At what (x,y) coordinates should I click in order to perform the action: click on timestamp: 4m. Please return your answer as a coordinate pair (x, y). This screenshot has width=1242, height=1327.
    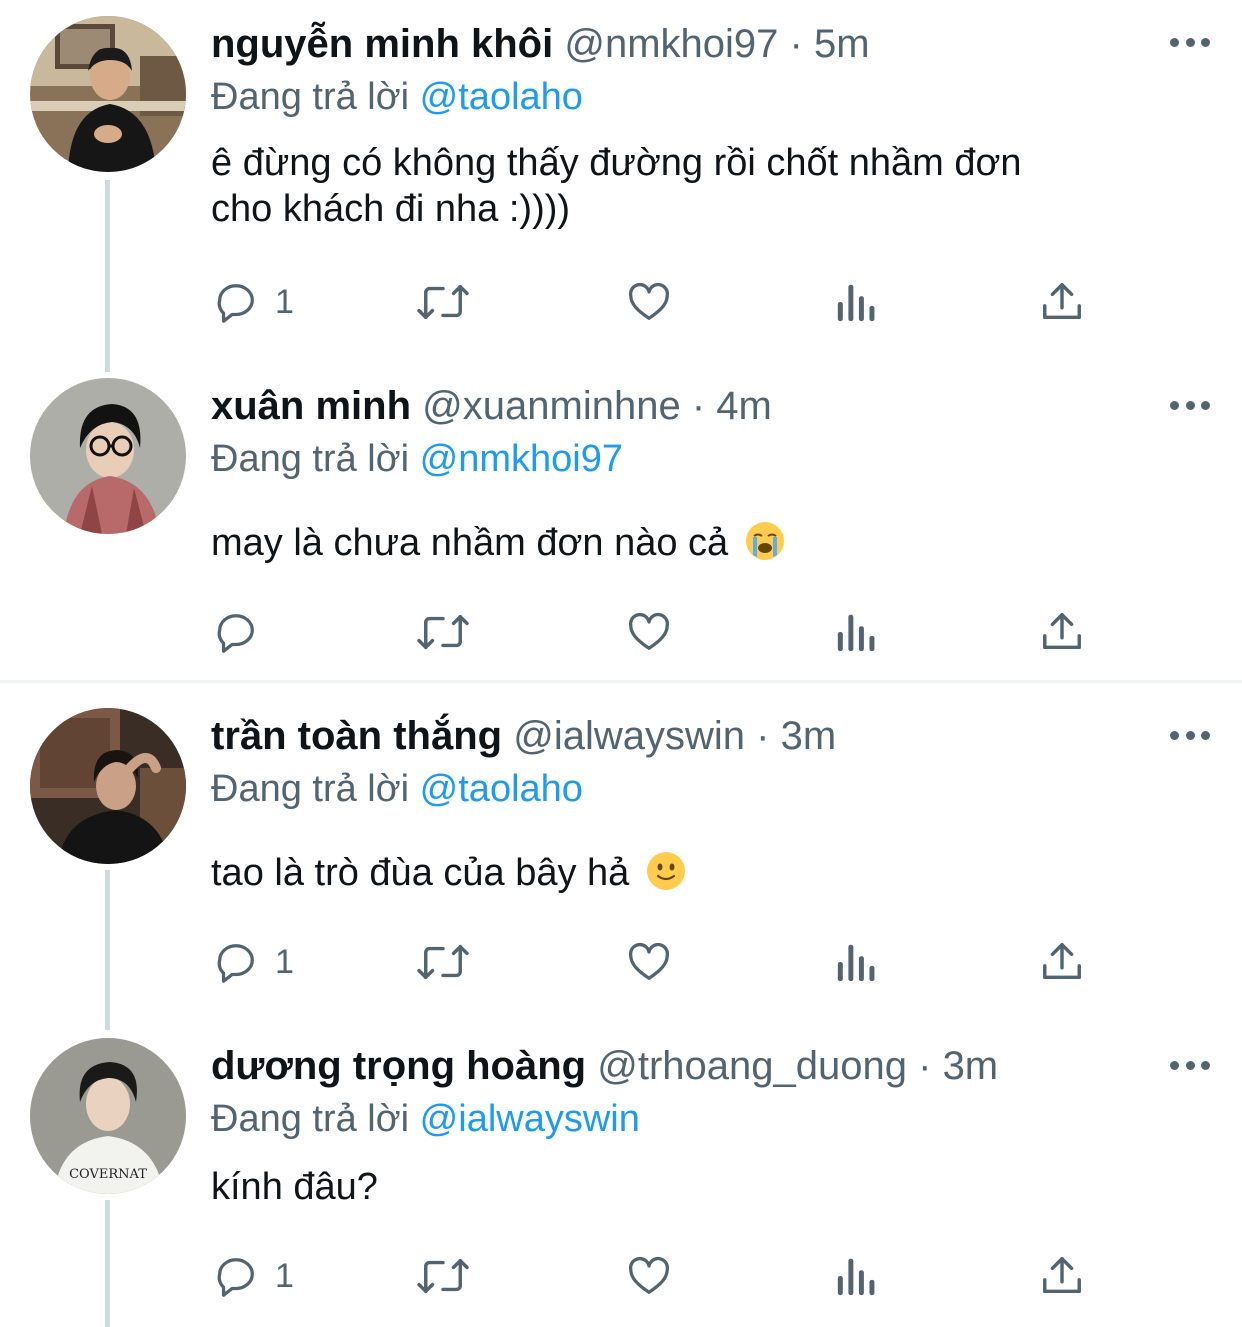
    Looking at the image, I should click on (744, 406).